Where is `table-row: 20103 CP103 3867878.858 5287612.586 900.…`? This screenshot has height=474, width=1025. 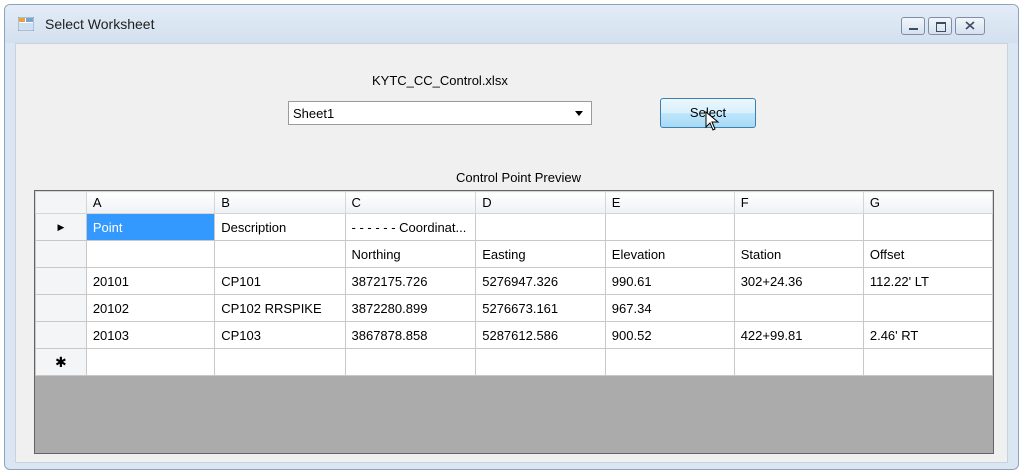
table-row: 20103 CP103 3867878.858 5287612.586 900.… is located at coordinates (514, 335).